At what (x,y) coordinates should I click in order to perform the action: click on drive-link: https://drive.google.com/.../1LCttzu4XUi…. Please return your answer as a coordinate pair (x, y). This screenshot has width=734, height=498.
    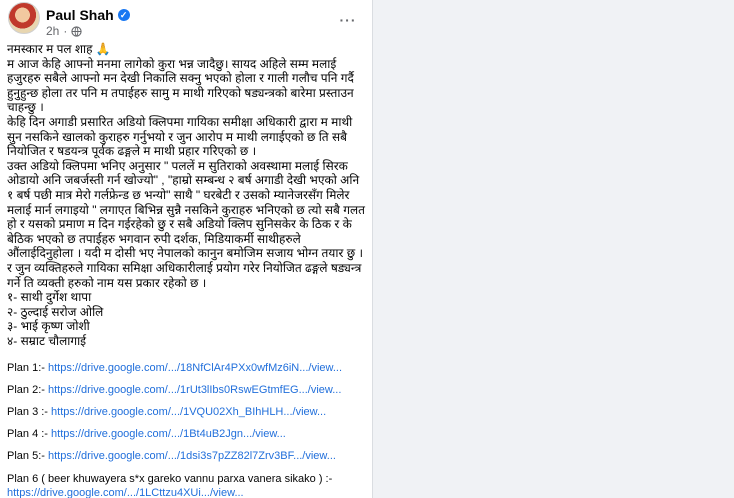
    Looking at the image, I should click on (125, 492).